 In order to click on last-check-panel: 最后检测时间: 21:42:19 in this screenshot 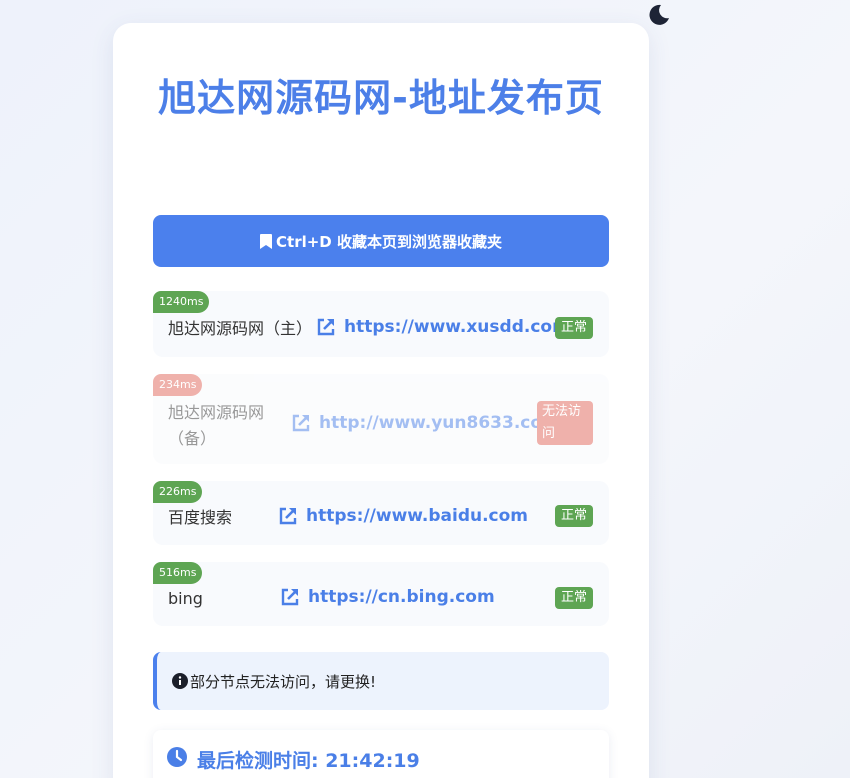, I will do `click(381, 754)`.